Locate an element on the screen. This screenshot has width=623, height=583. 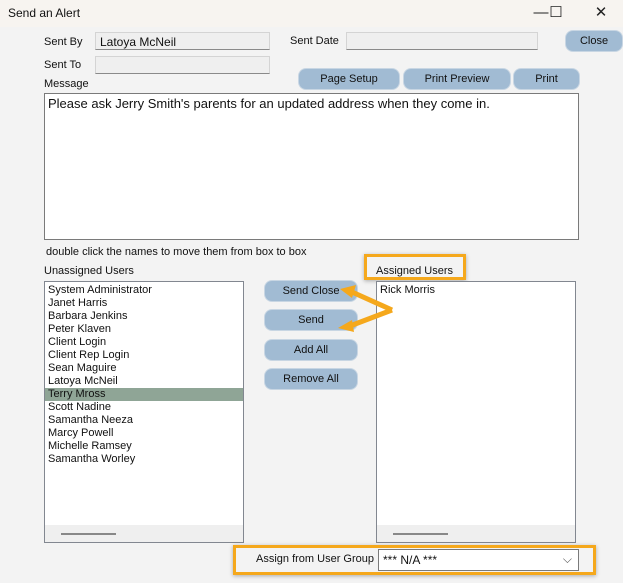
sent-to-field is located at coordinates (182, 65).